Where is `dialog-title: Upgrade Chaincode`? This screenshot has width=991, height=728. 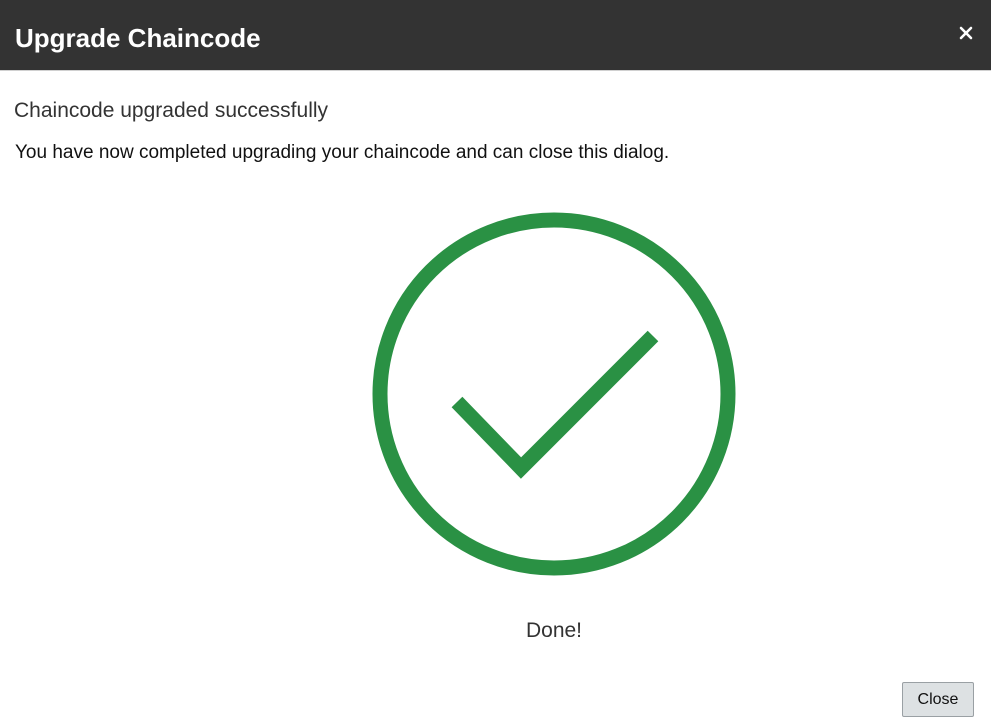 dialog-title: Upgrade Chaincode is located at coordinates (138, 38).